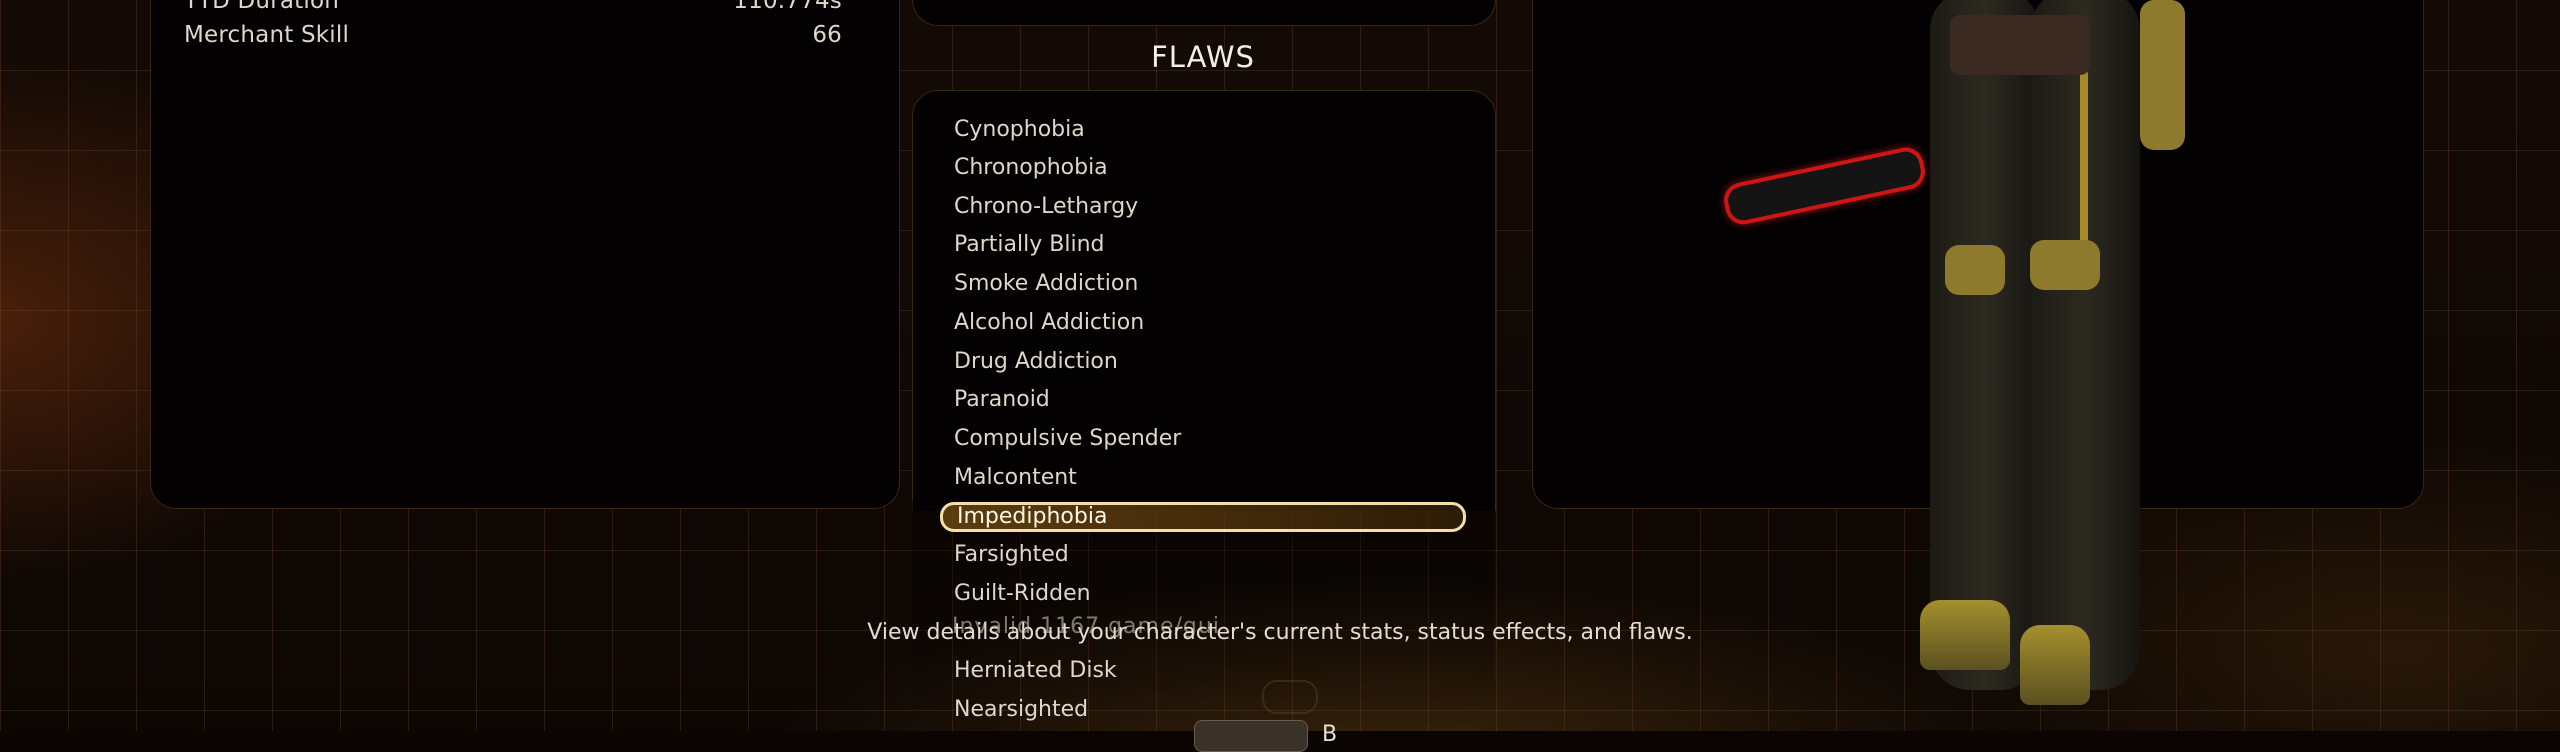 The image size is (2560, 752). Describe the element at coordinates (1046, 207) in the screenshot. I see `flaw-item: Chrono-Lethargy` at that location.